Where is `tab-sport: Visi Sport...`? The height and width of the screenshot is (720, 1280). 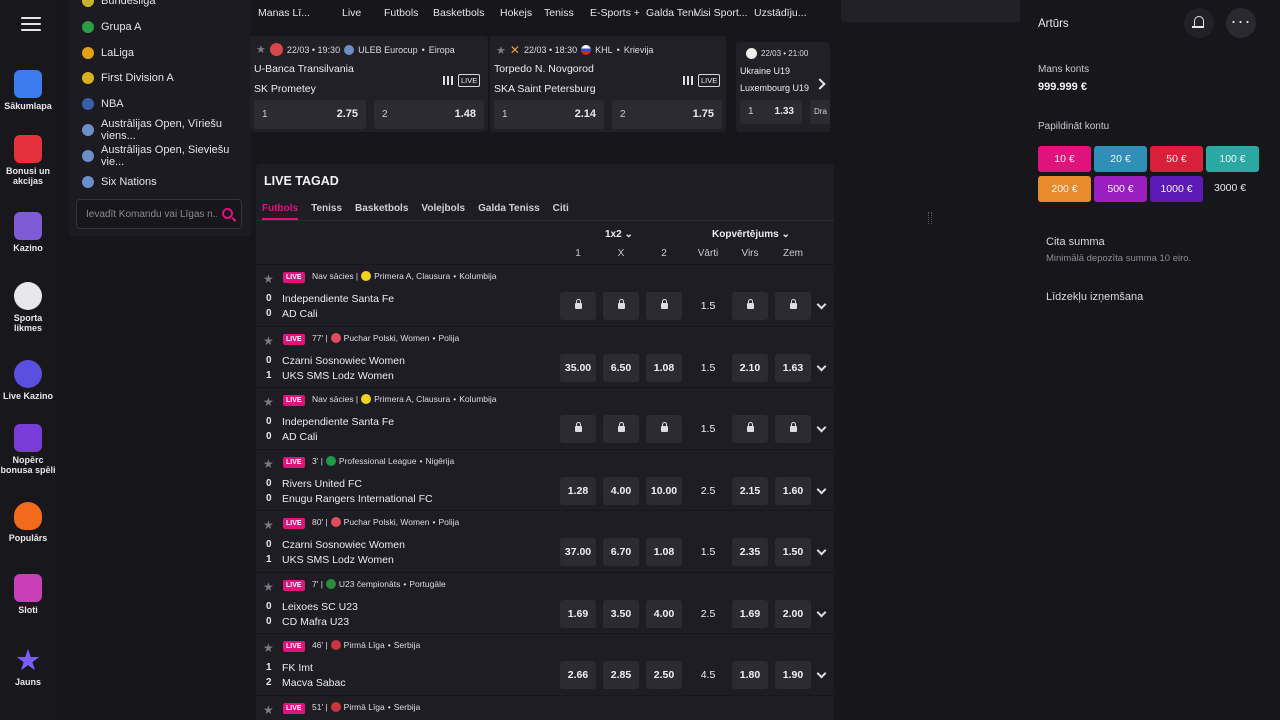 tab-sport: Visi Sport... is located at coordinates (717, 13).